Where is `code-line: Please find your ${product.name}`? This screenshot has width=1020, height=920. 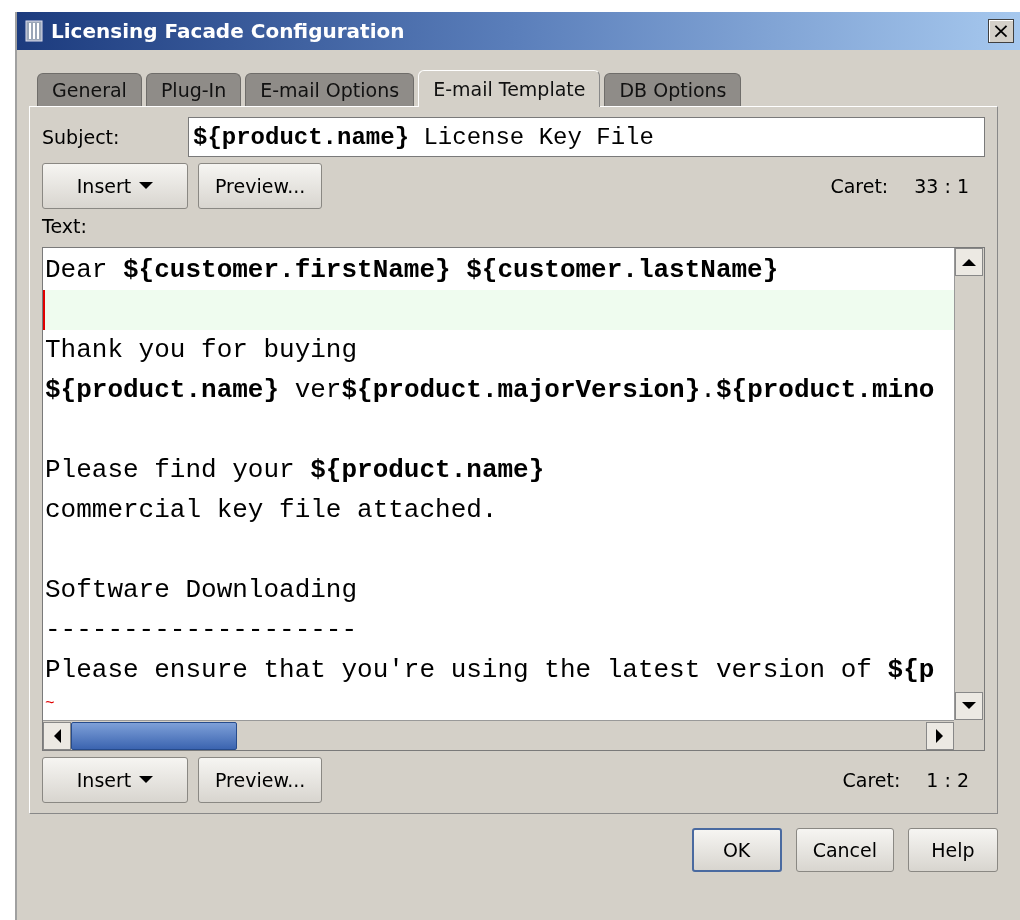 code-line: Please find your ${product.name} is located at coordinates (295, 470).